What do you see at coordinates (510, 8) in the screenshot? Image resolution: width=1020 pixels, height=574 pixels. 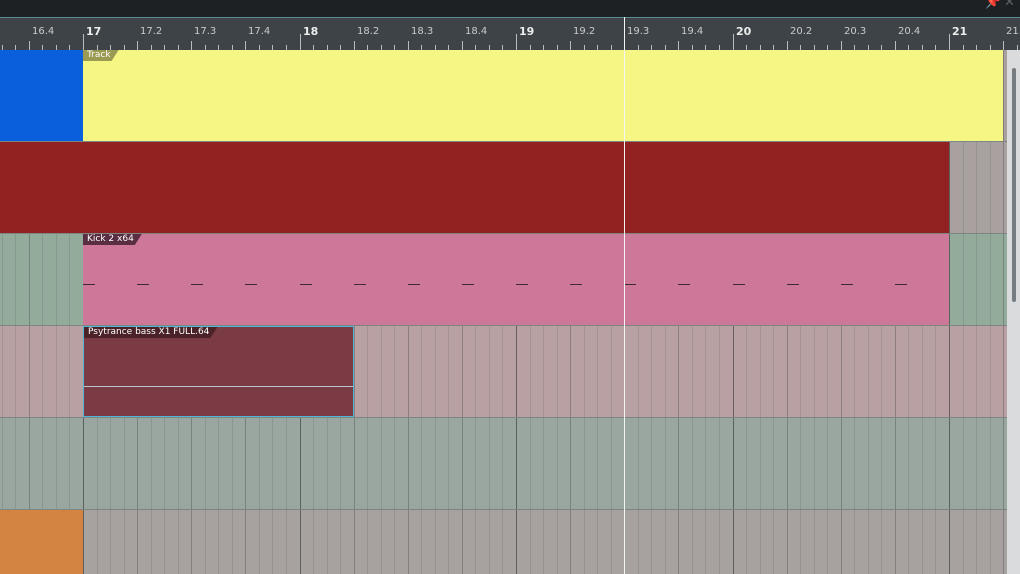 I see `window-title-bar: 📌 ✕` at bounding box center [510, 8].